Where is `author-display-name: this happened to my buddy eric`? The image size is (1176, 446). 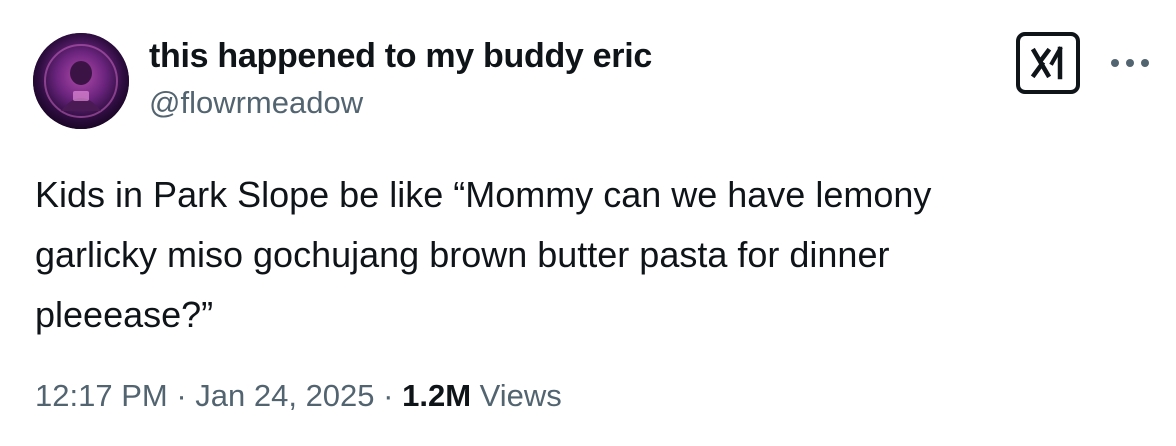 author-display-name: this happened to my buddy eric is located at coordinates (400, 56).